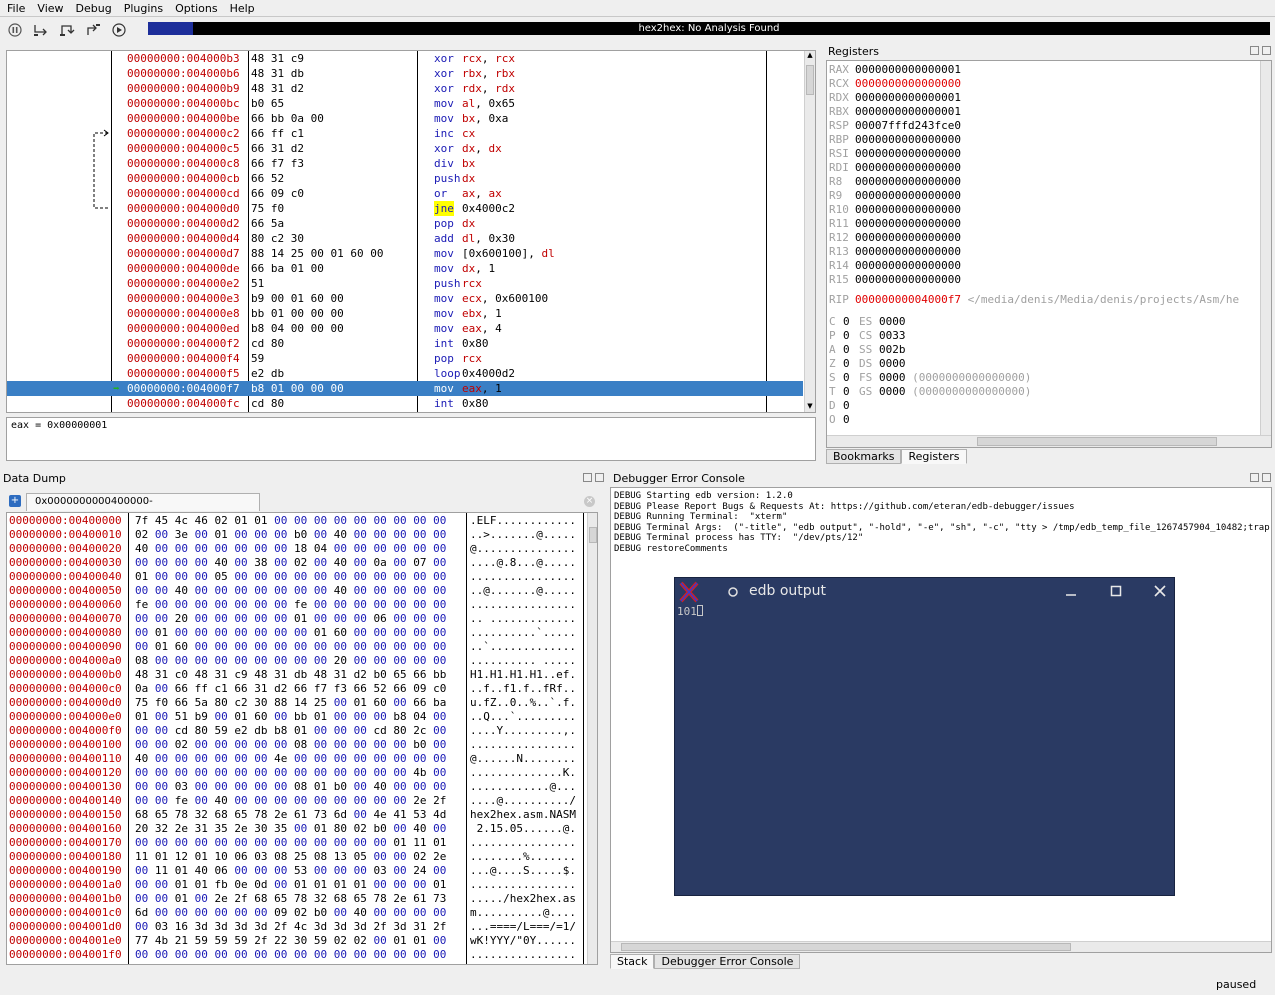 The height and width of the screenshot is (995, 1275). I want to click on hex-byte: 22, so click(280, 940).